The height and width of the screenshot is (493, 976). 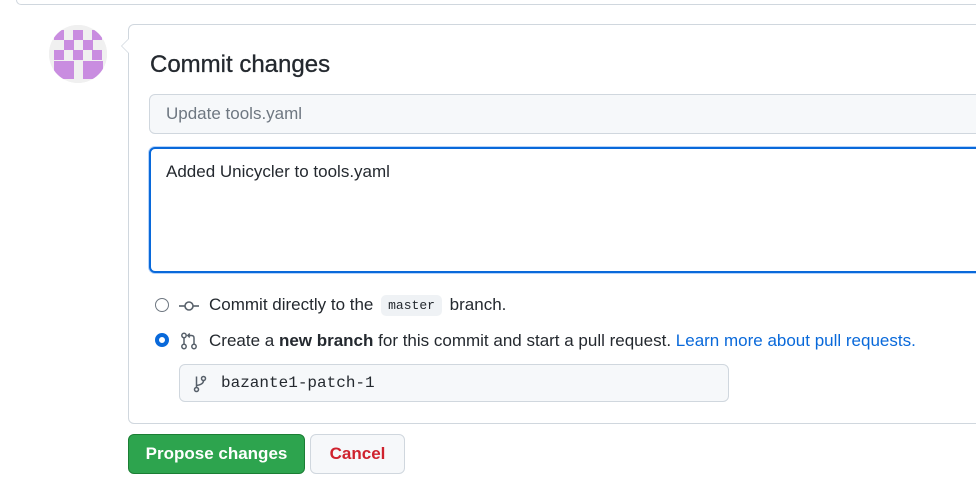 I want to click on commit-title: Commit changes, so click(x=240, y=64).